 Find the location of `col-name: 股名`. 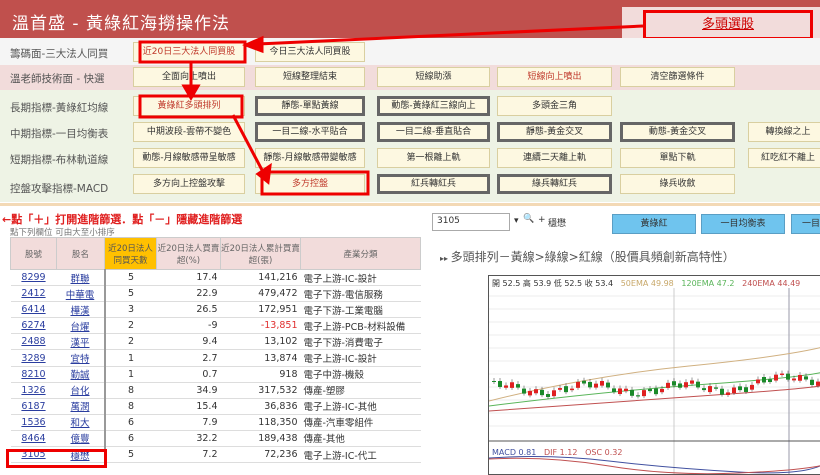

col-name: 股名 is located at coordinates (80, 253).